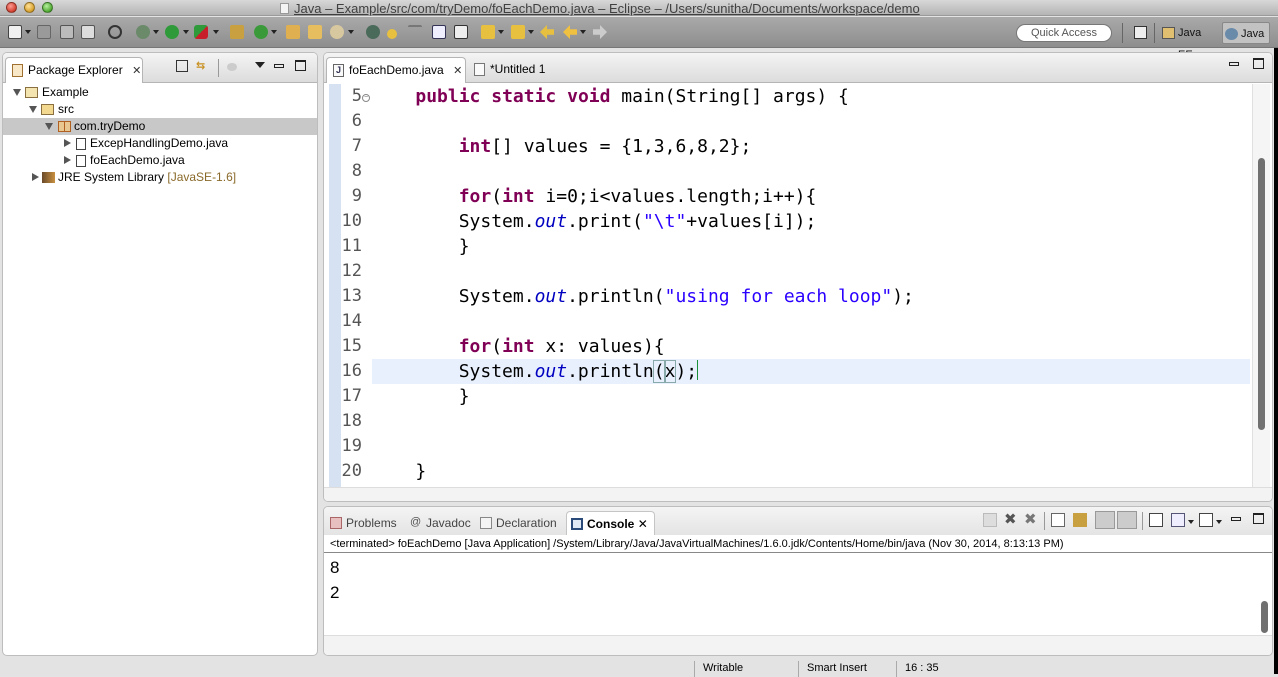 The width and height of the screenshot is (1278, 677). What do you see at coordinates (570, 32) in the screenshot?
I see `back-icon` at bounding box center [570, 32].